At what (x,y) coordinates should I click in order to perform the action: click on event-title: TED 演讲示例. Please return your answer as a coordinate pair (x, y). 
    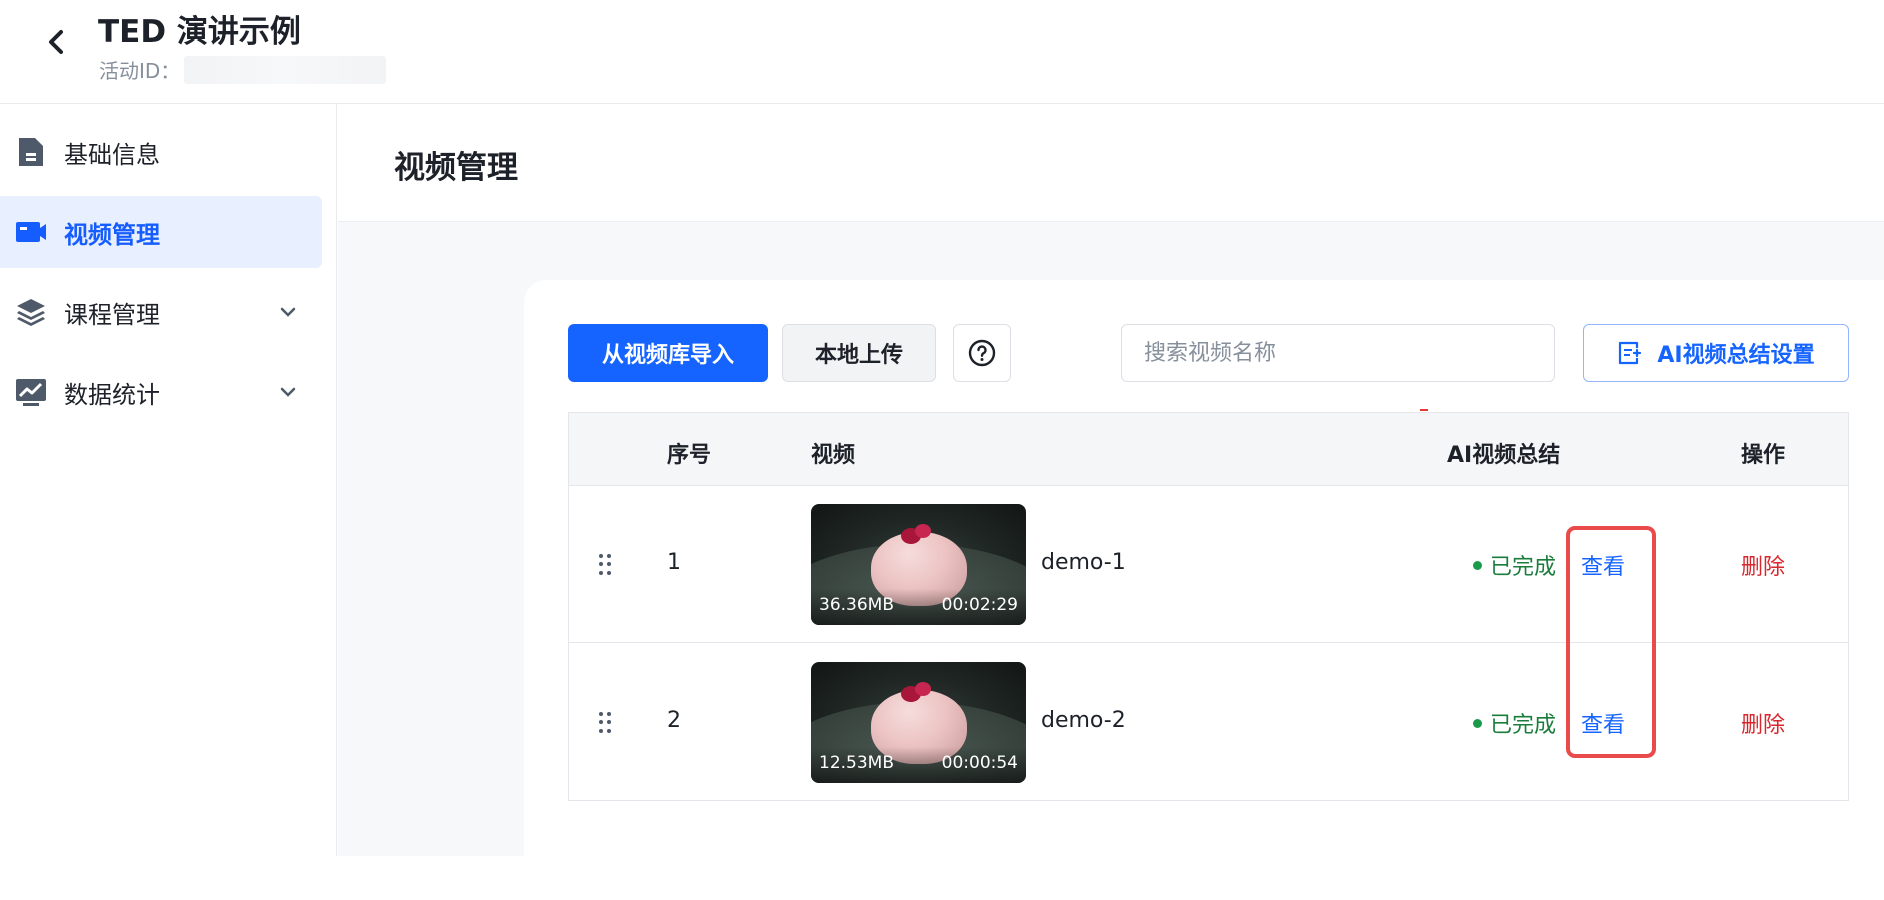
    Looking at the image, I should click on (199, 32).